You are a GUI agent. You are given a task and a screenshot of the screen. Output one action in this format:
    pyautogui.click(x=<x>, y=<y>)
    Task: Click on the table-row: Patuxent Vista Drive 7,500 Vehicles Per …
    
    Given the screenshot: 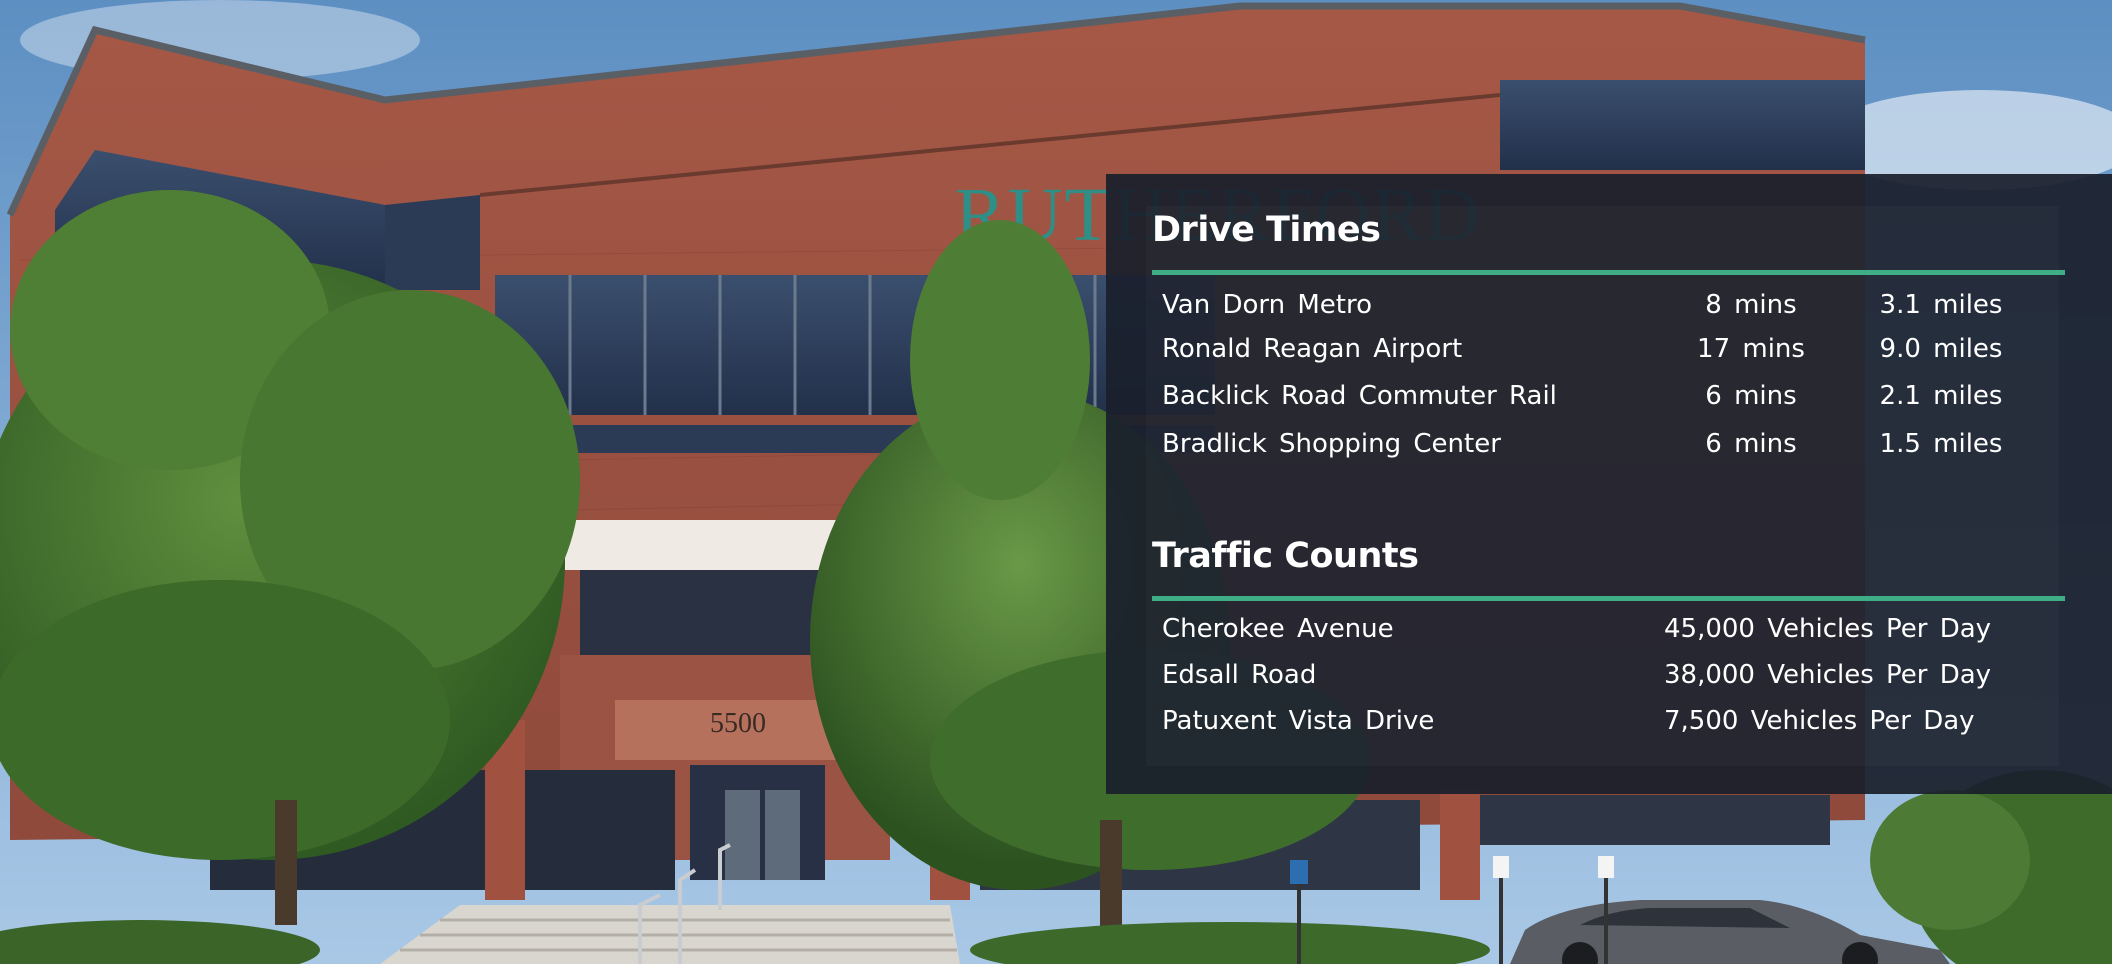 What is the action you would take?
    pyautogui.click(x=1609, y=728)
    